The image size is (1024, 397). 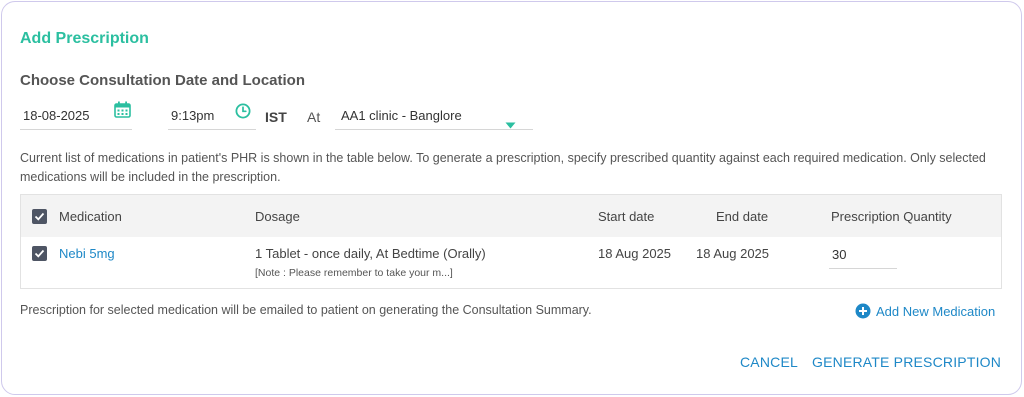 I want to click on header-start-date: Start date, so click(x=626, y=216).